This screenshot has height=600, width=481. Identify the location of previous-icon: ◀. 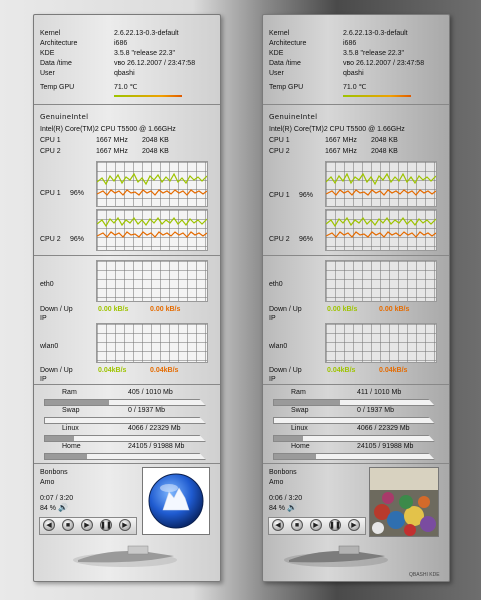
(49, 525).